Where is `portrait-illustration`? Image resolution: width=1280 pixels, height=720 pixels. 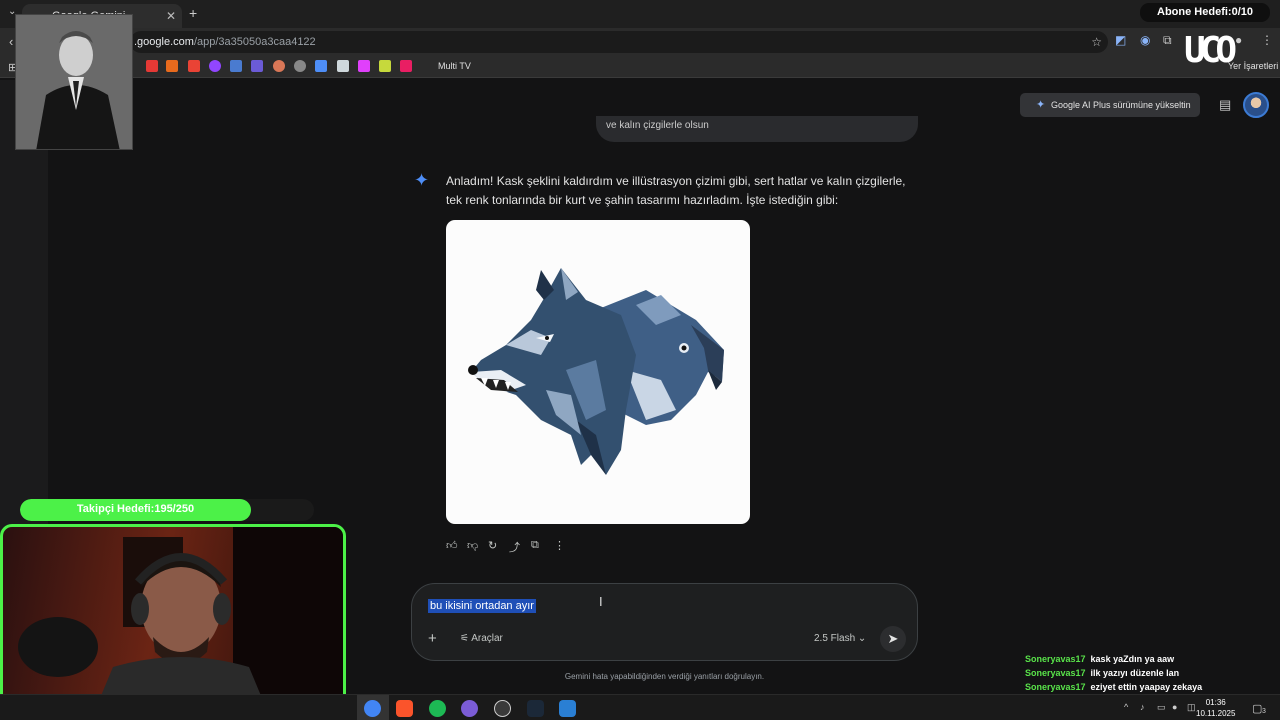 portrait-illustration is located at coordinates (74, 82).